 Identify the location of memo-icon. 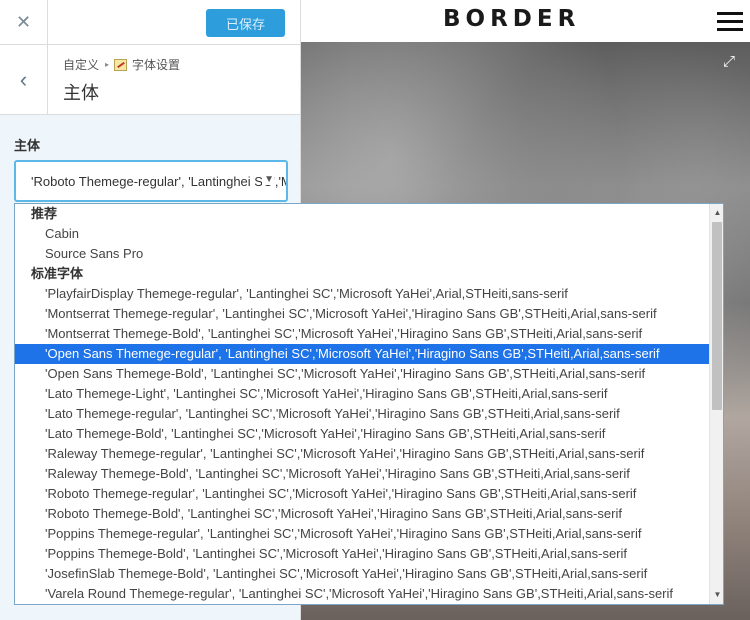
(121, 64).